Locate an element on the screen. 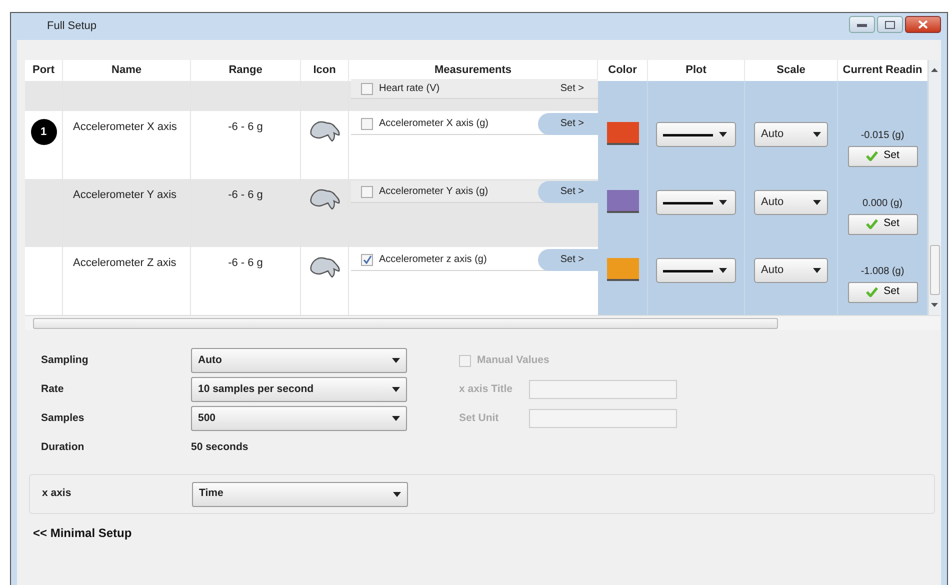 This screenshot has width=951, height=585. sensor-name: Accelerometer X axis is located at coordinates (125, 127).